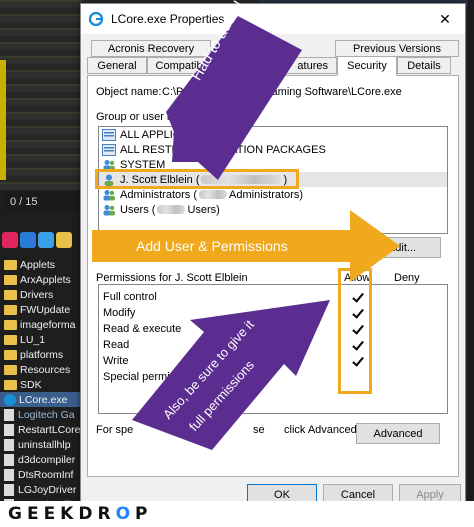 The height and width of the screenshot is (527, 474). Describe the element at coordinates (231, 375) in the screenshot. I see `annotation-arrow-full-permissions` at that location.